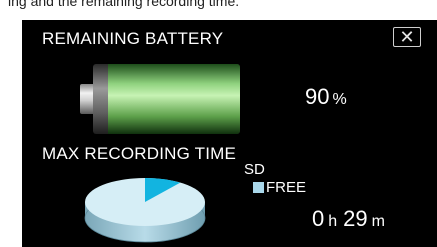 Image resolution: width=437 pixels, height=247 pixels. Describe the element at coordinates (333, 221) in the screenshot. I see `hours-unit: h` at that location.